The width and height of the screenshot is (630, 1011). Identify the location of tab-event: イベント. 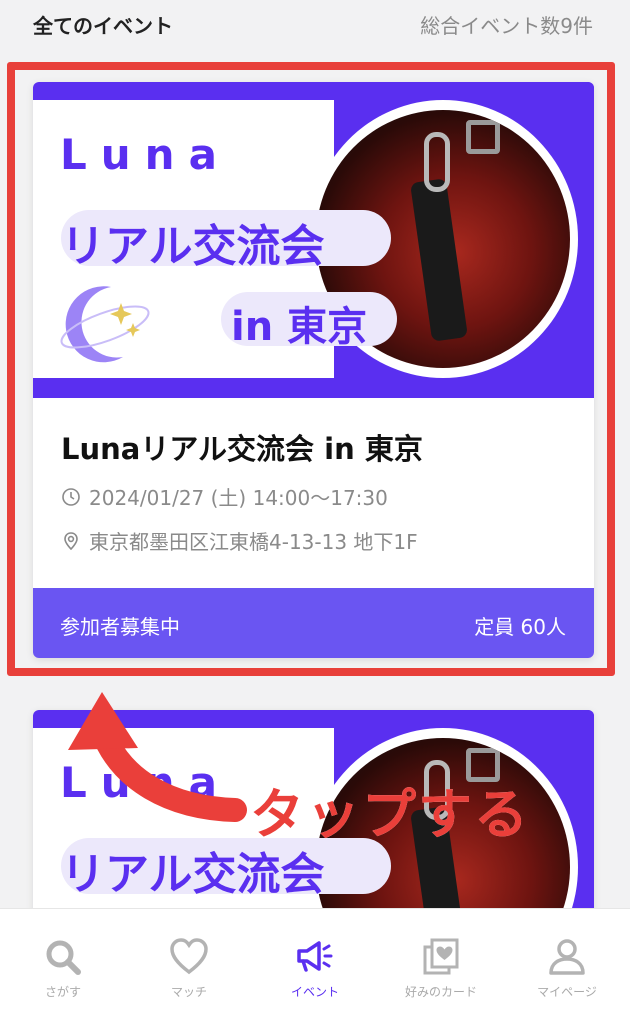
(315, 960).